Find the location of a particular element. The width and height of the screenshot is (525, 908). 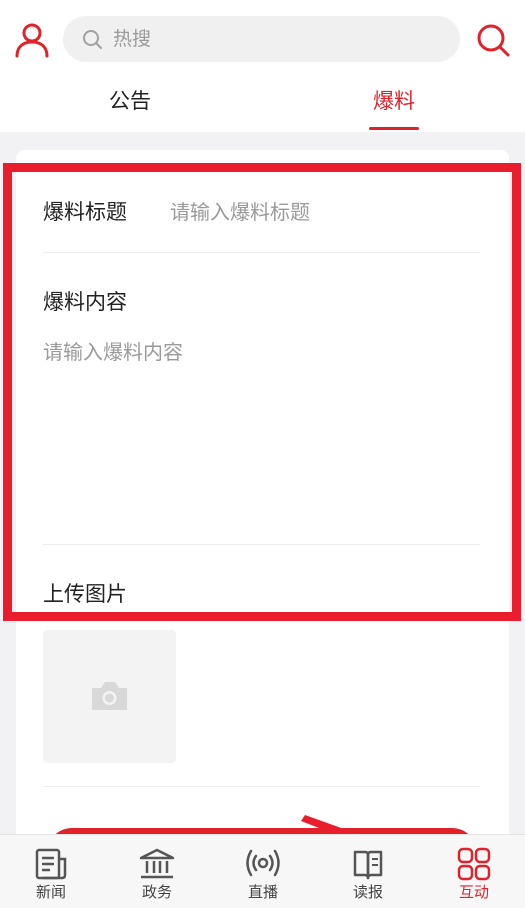

nav-item-live: 直播 is located at coordinates (263, 871).